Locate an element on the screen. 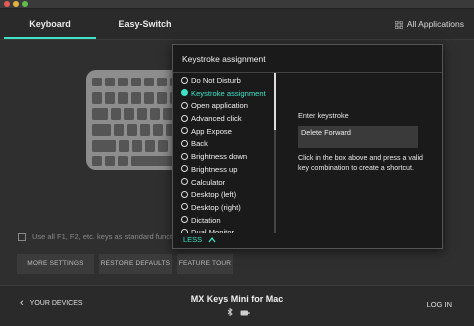  chevron-up-icon is located at coordinates (212, 239).